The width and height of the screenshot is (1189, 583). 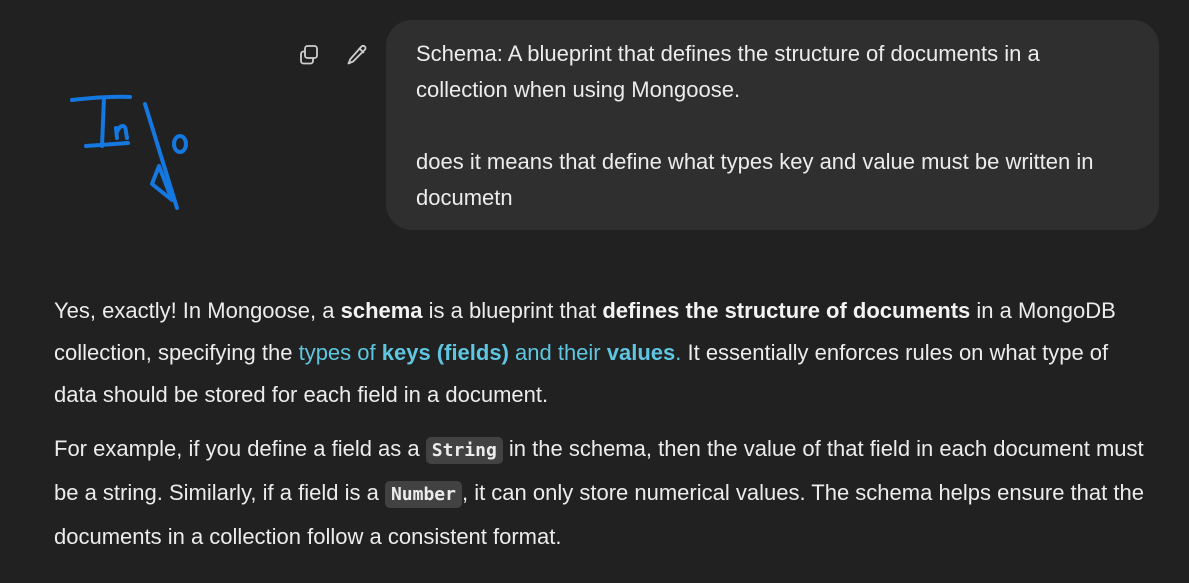 I want to click on reply-highlight-bold-values: values, so click(x=641, y=352).